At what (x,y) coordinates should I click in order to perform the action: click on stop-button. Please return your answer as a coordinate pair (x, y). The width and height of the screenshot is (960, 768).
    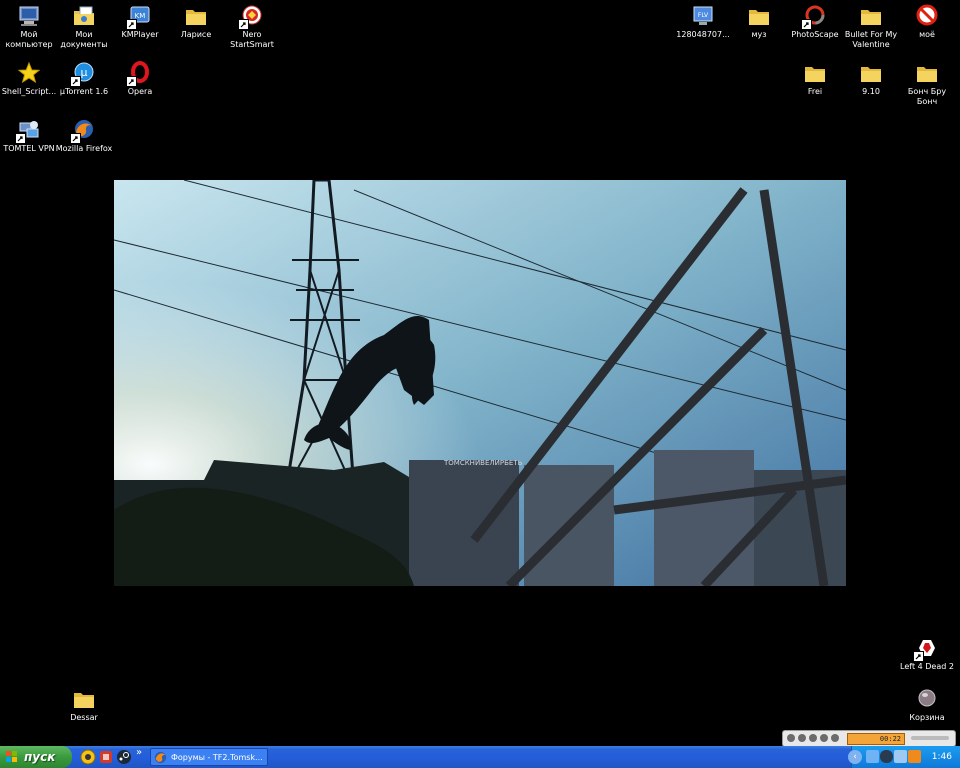
    Looking at the image, I should click on (824, 738).